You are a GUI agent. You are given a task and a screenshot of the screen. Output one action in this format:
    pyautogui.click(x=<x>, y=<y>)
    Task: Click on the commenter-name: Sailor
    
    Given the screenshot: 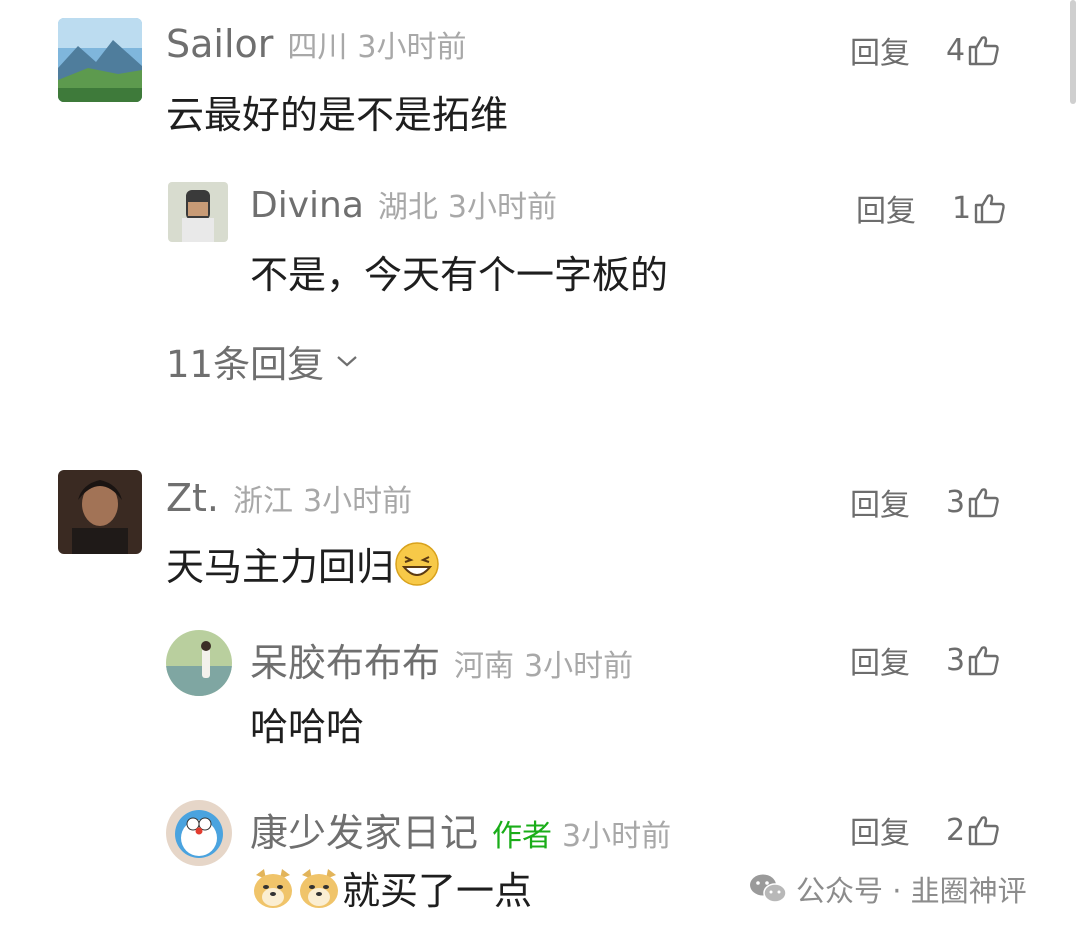 What is the action you would take?
    pyautogui.click(x=219, y=44)
    